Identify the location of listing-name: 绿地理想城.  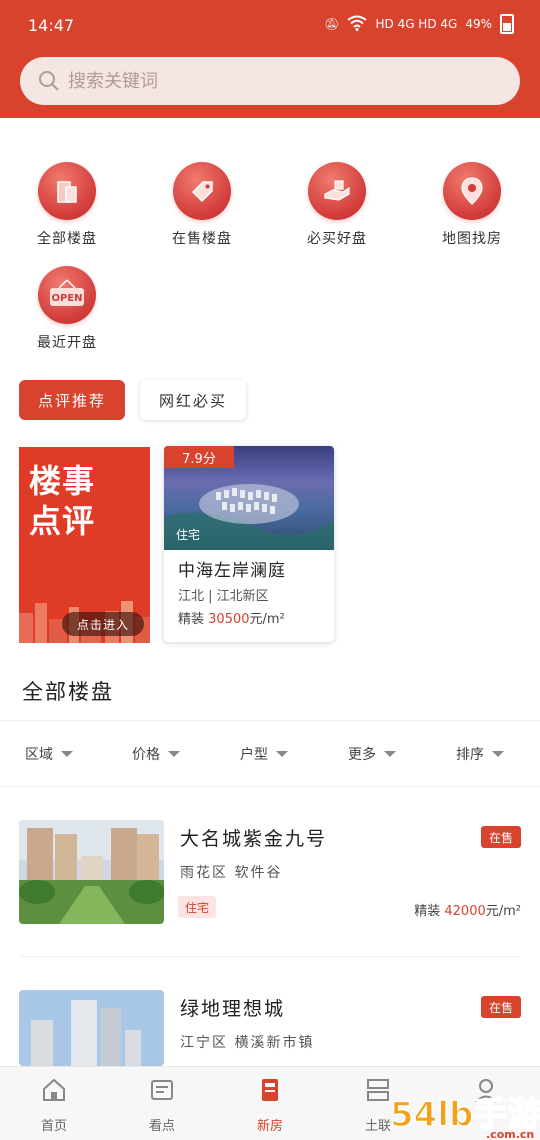
(233, 1009).